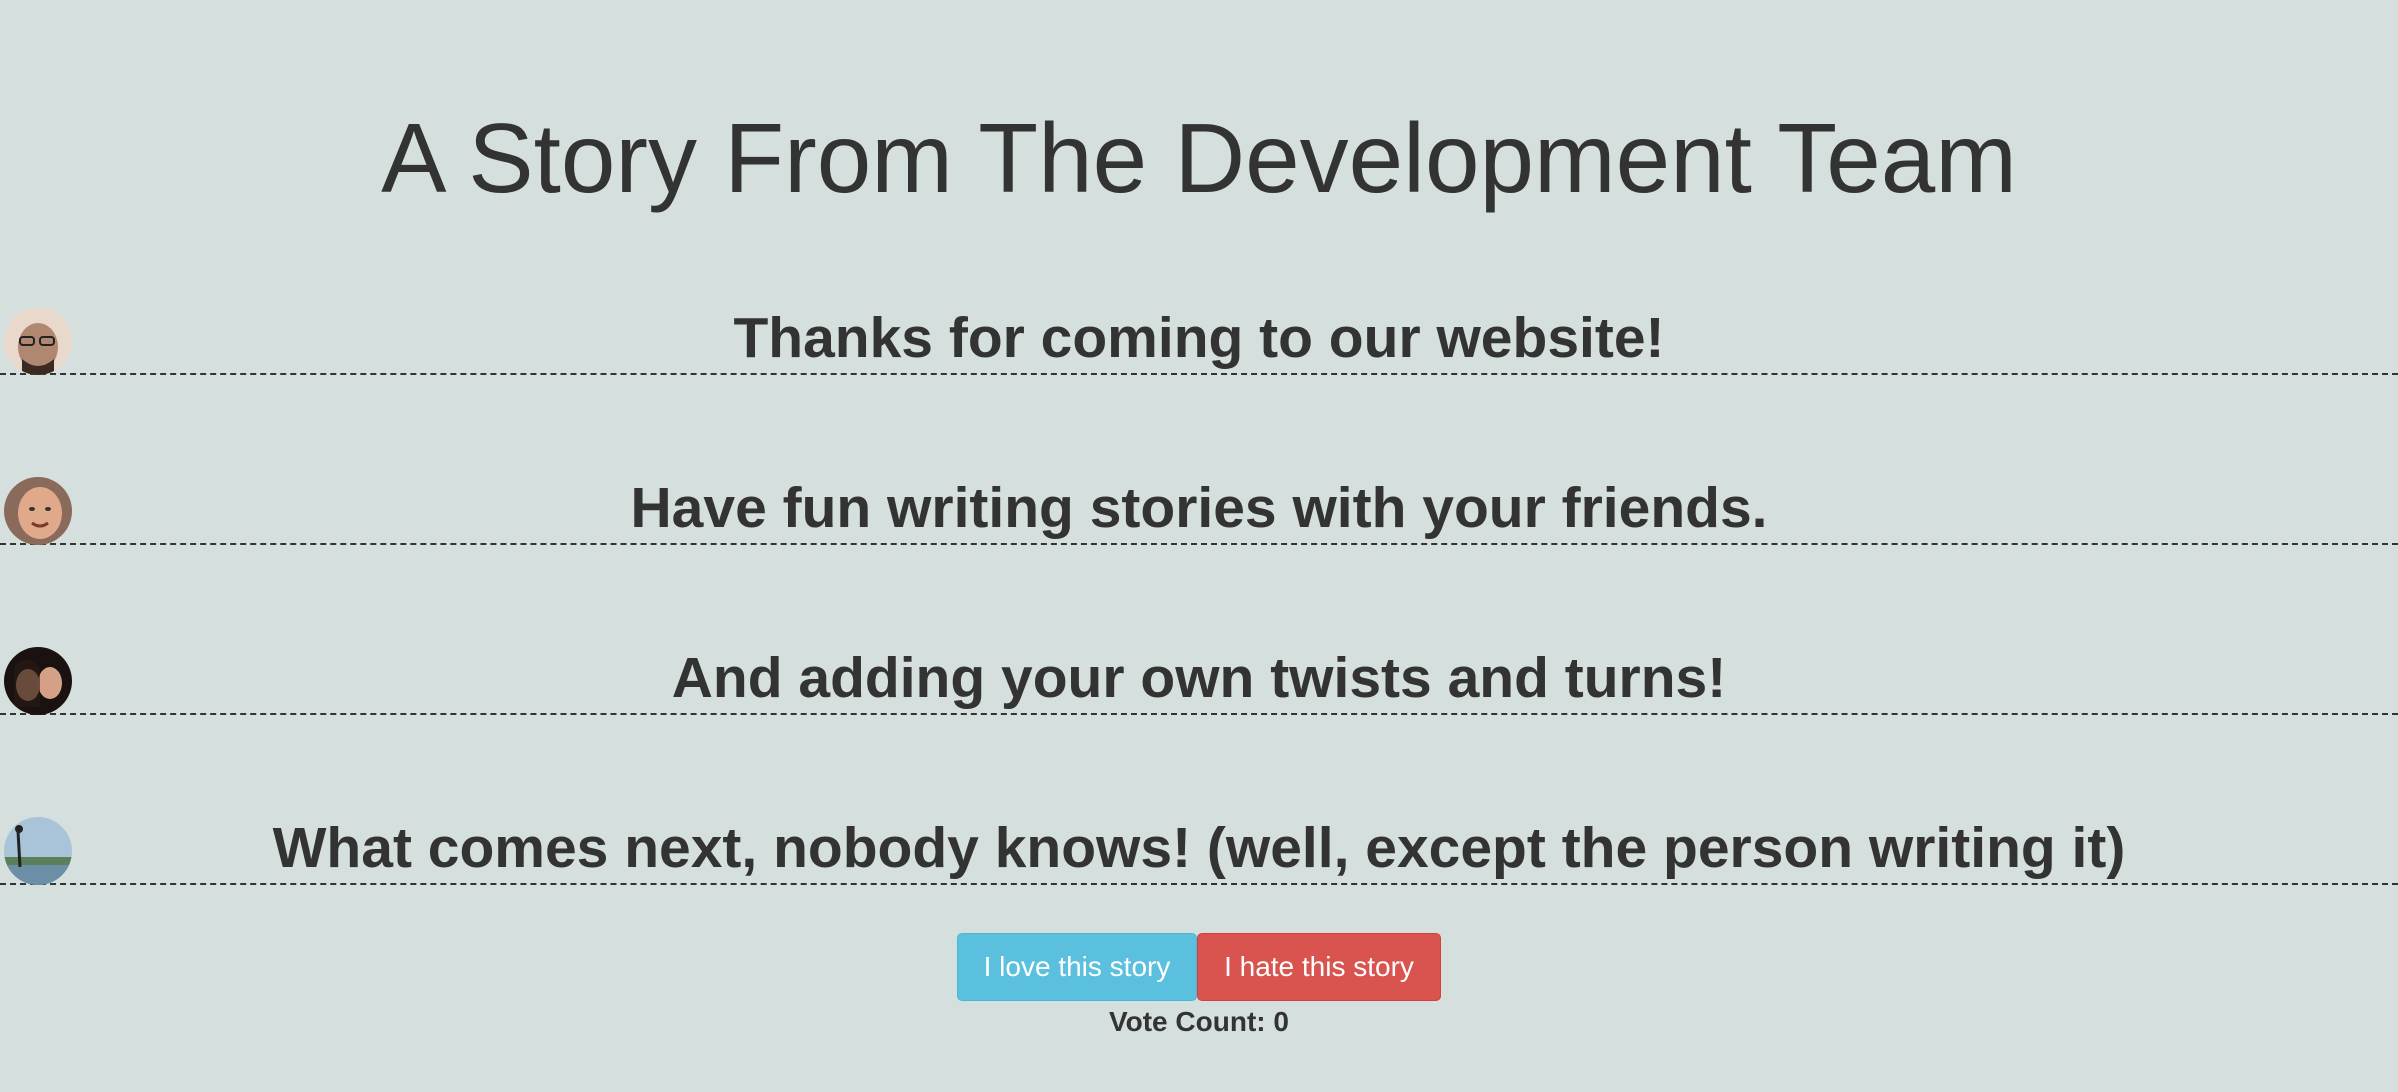  I want to click on story-line-text: Thanks for coming to our website!, so click(1199, 338).